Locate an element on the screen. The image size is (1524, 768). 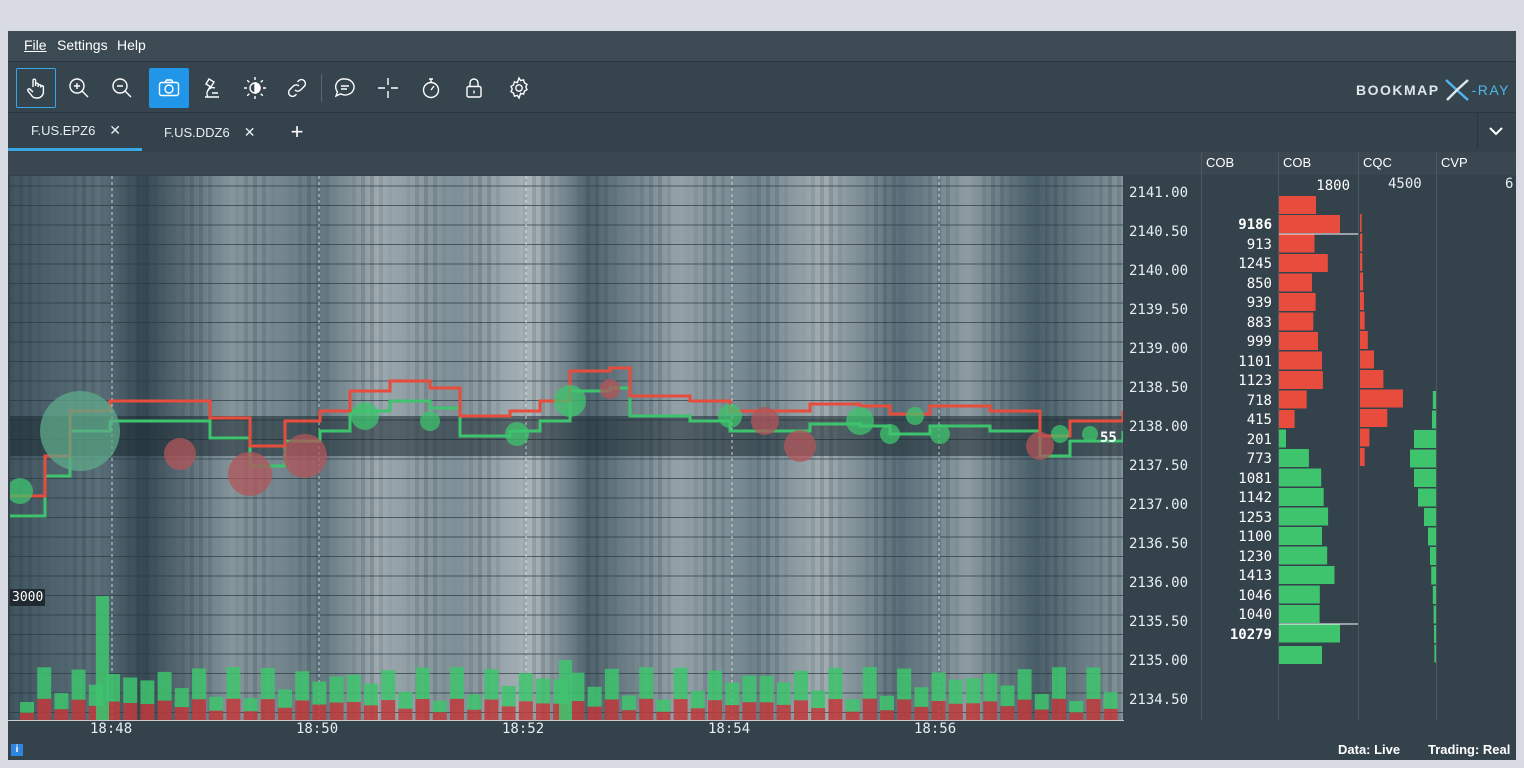
microscope-button is located at coordinates (212, 88).